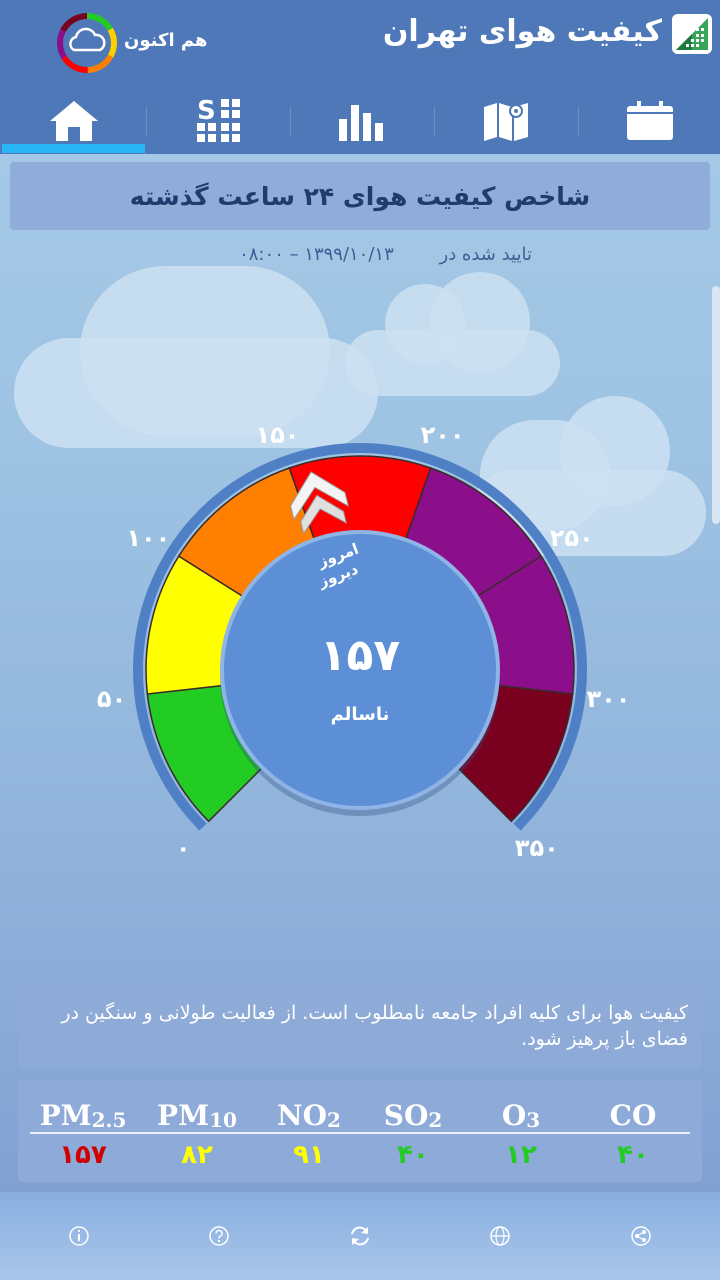 This screenshot has height=1280, width=720. Describe the element at coordinates (83, 1155) in the screenshot. I see `pollutant-value: ۱۵۷` at that location.